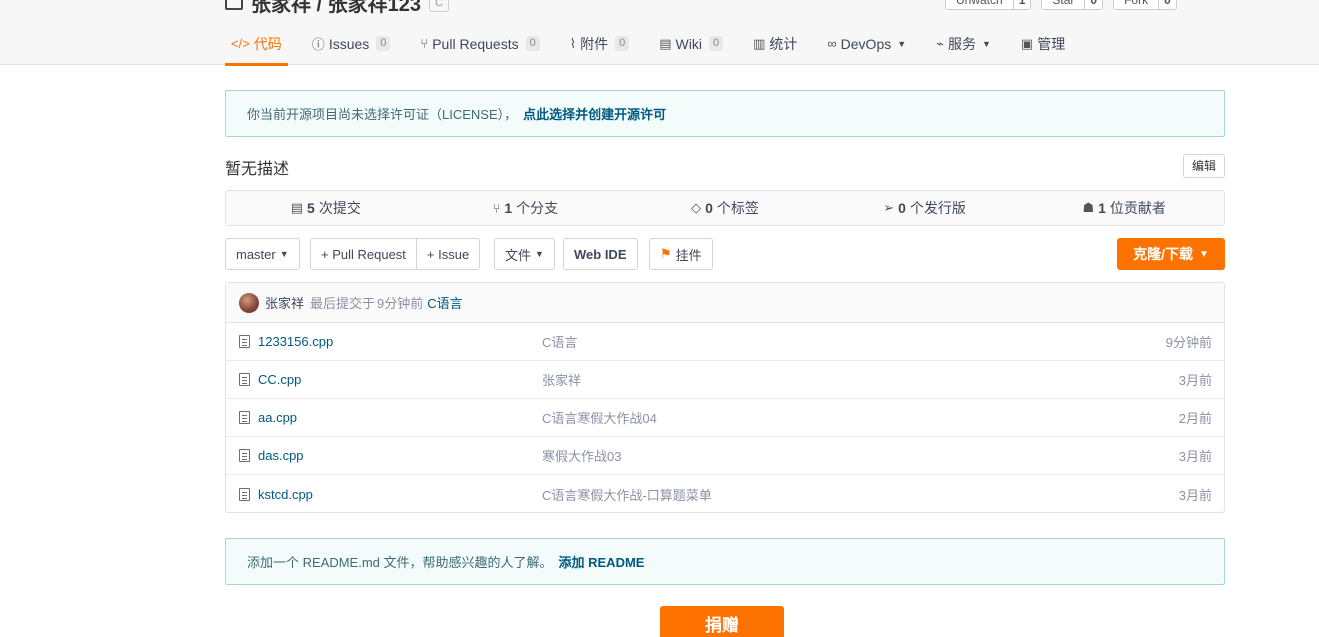 The height and width of the screenshot is (637, 1319). I want to click on create-group: + Pull Request + Issue, so click(395, 254).